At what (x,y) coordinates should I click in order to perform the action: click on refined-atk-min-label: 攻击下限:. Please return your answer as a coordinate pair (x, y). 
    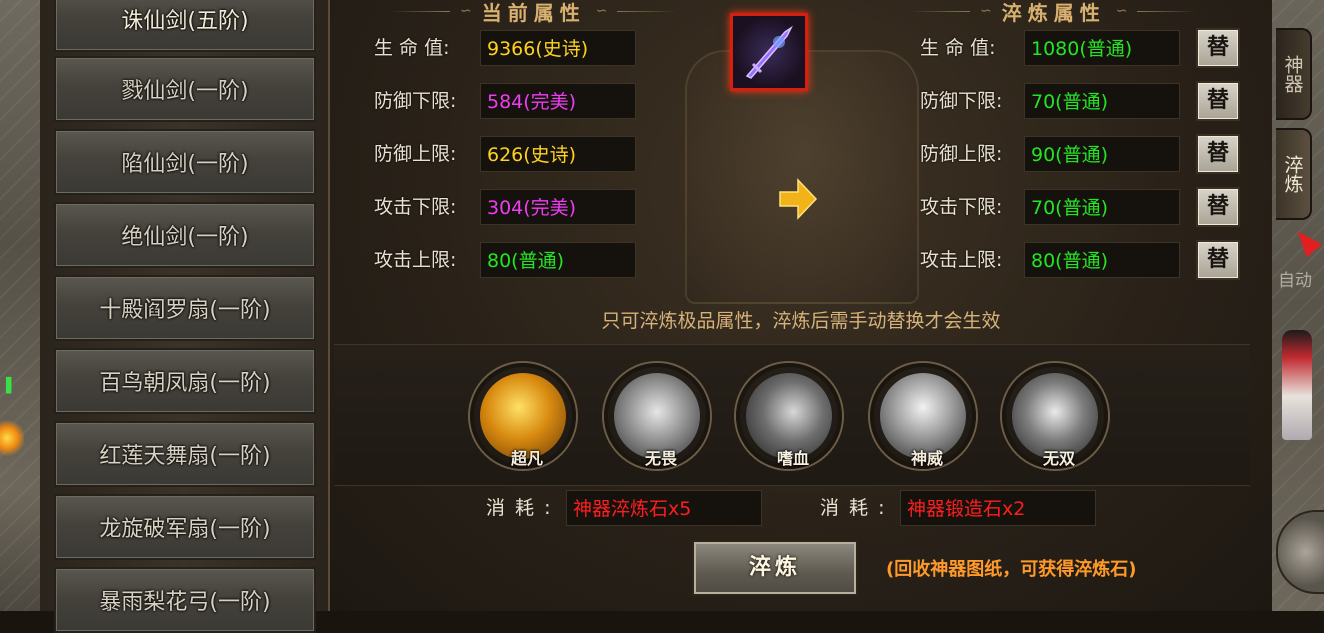
    Looking at the image, I should click on (961, 207).